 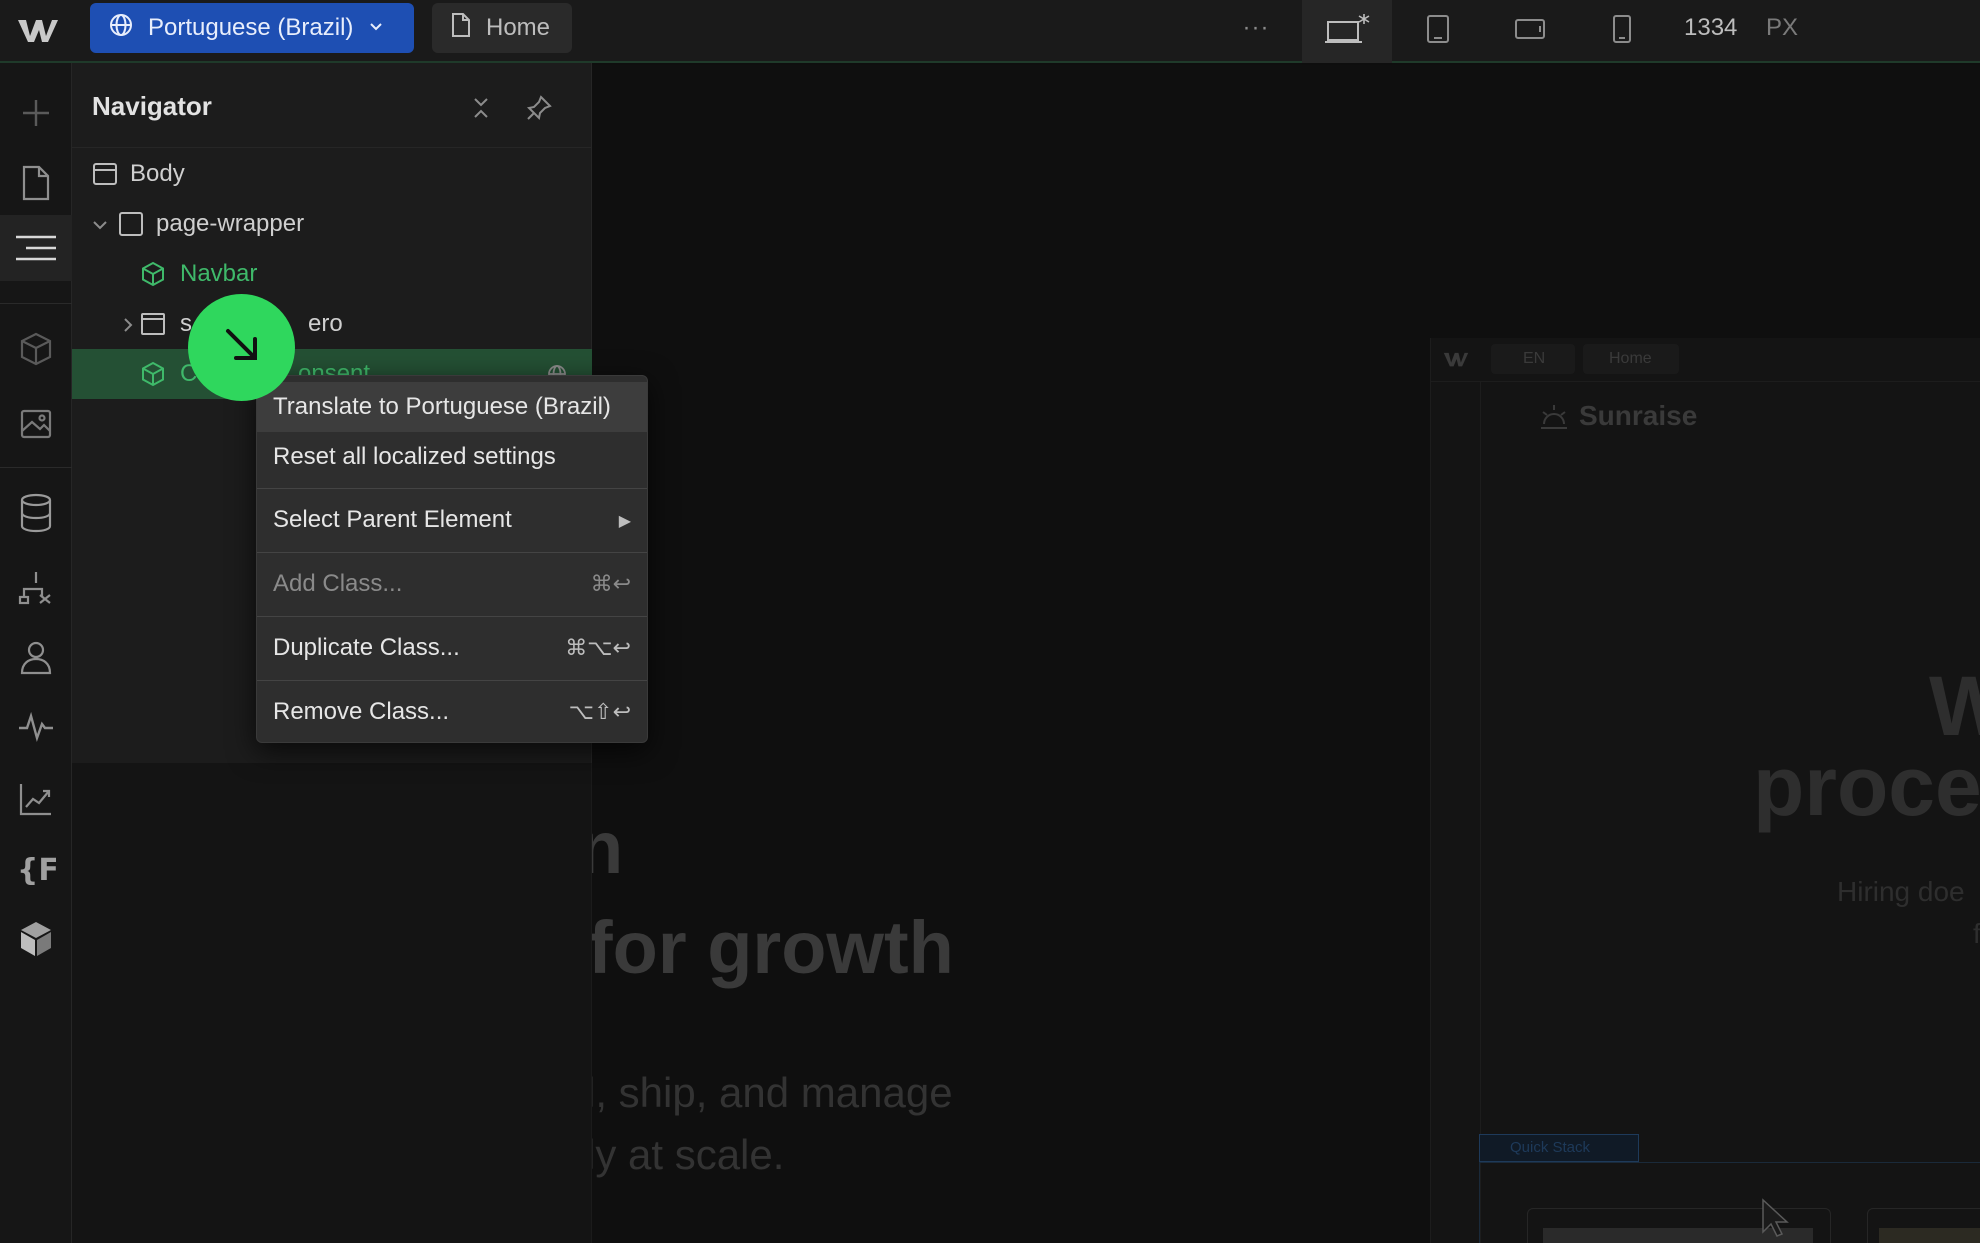 I want to click on hero-body-fragment: l, ship, and manage, so click(x=772, y=1092).